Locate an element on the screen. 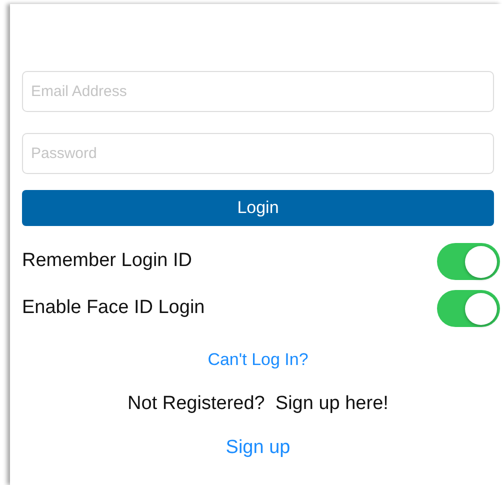 The width and height of the screenshot is (502, 485). cant-log-in-link: Can't Log In? is located at coordinates (258, 359).